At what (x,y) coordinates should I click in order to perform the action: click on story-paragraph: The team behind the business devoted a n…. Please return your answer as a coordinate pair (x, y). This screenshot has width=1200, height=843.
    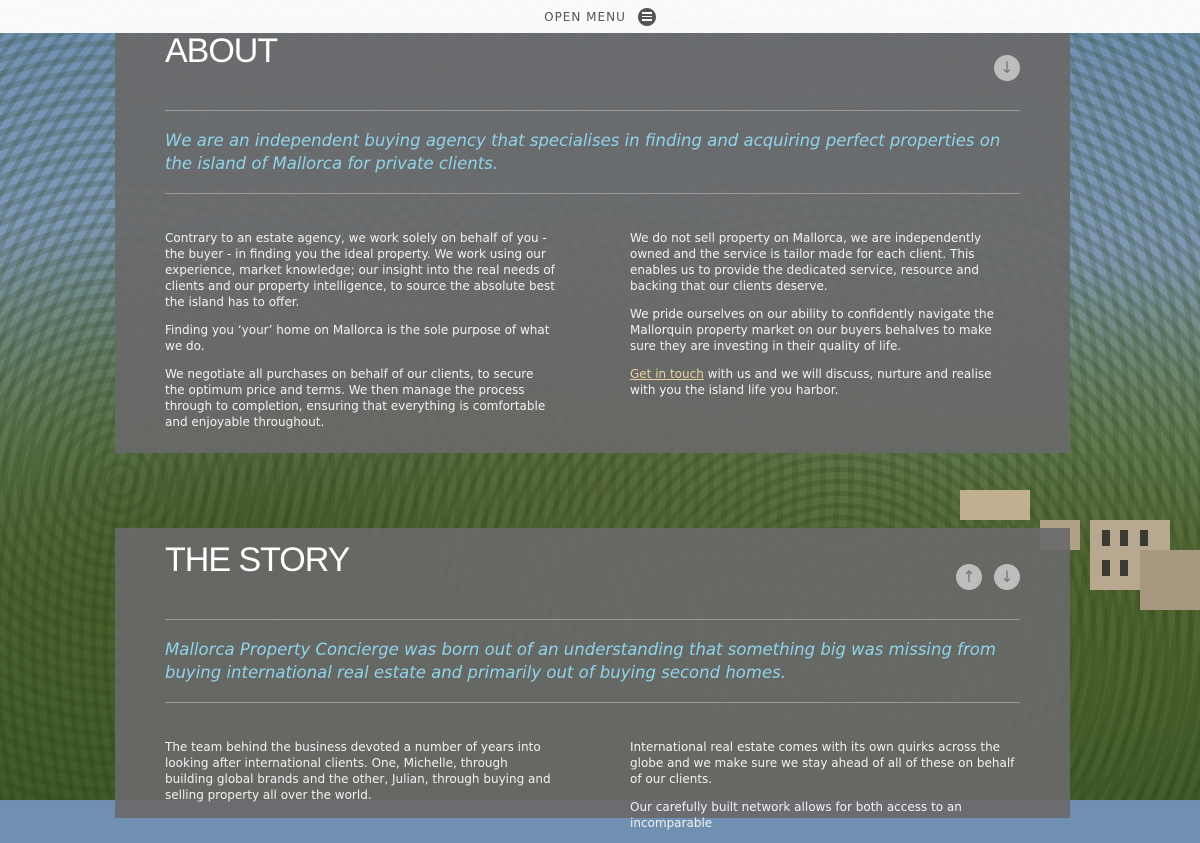
    Looking at the image, I should click on (358, 771).